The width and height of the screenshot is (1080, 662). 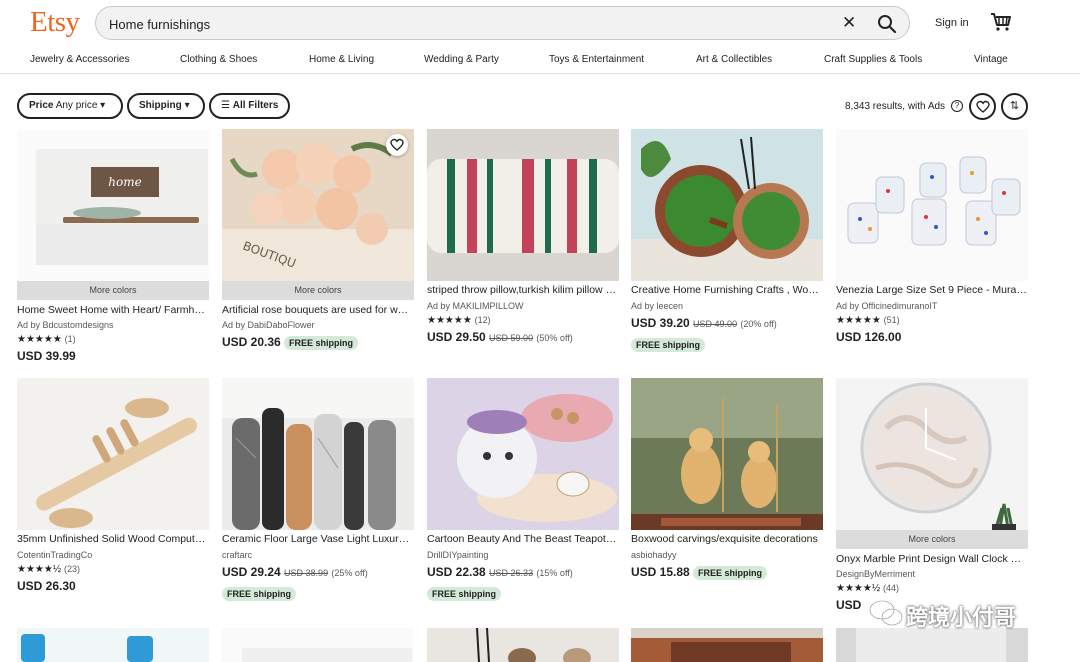 I want to click on price-value: USD 22.38, so click(x=456, y=572).